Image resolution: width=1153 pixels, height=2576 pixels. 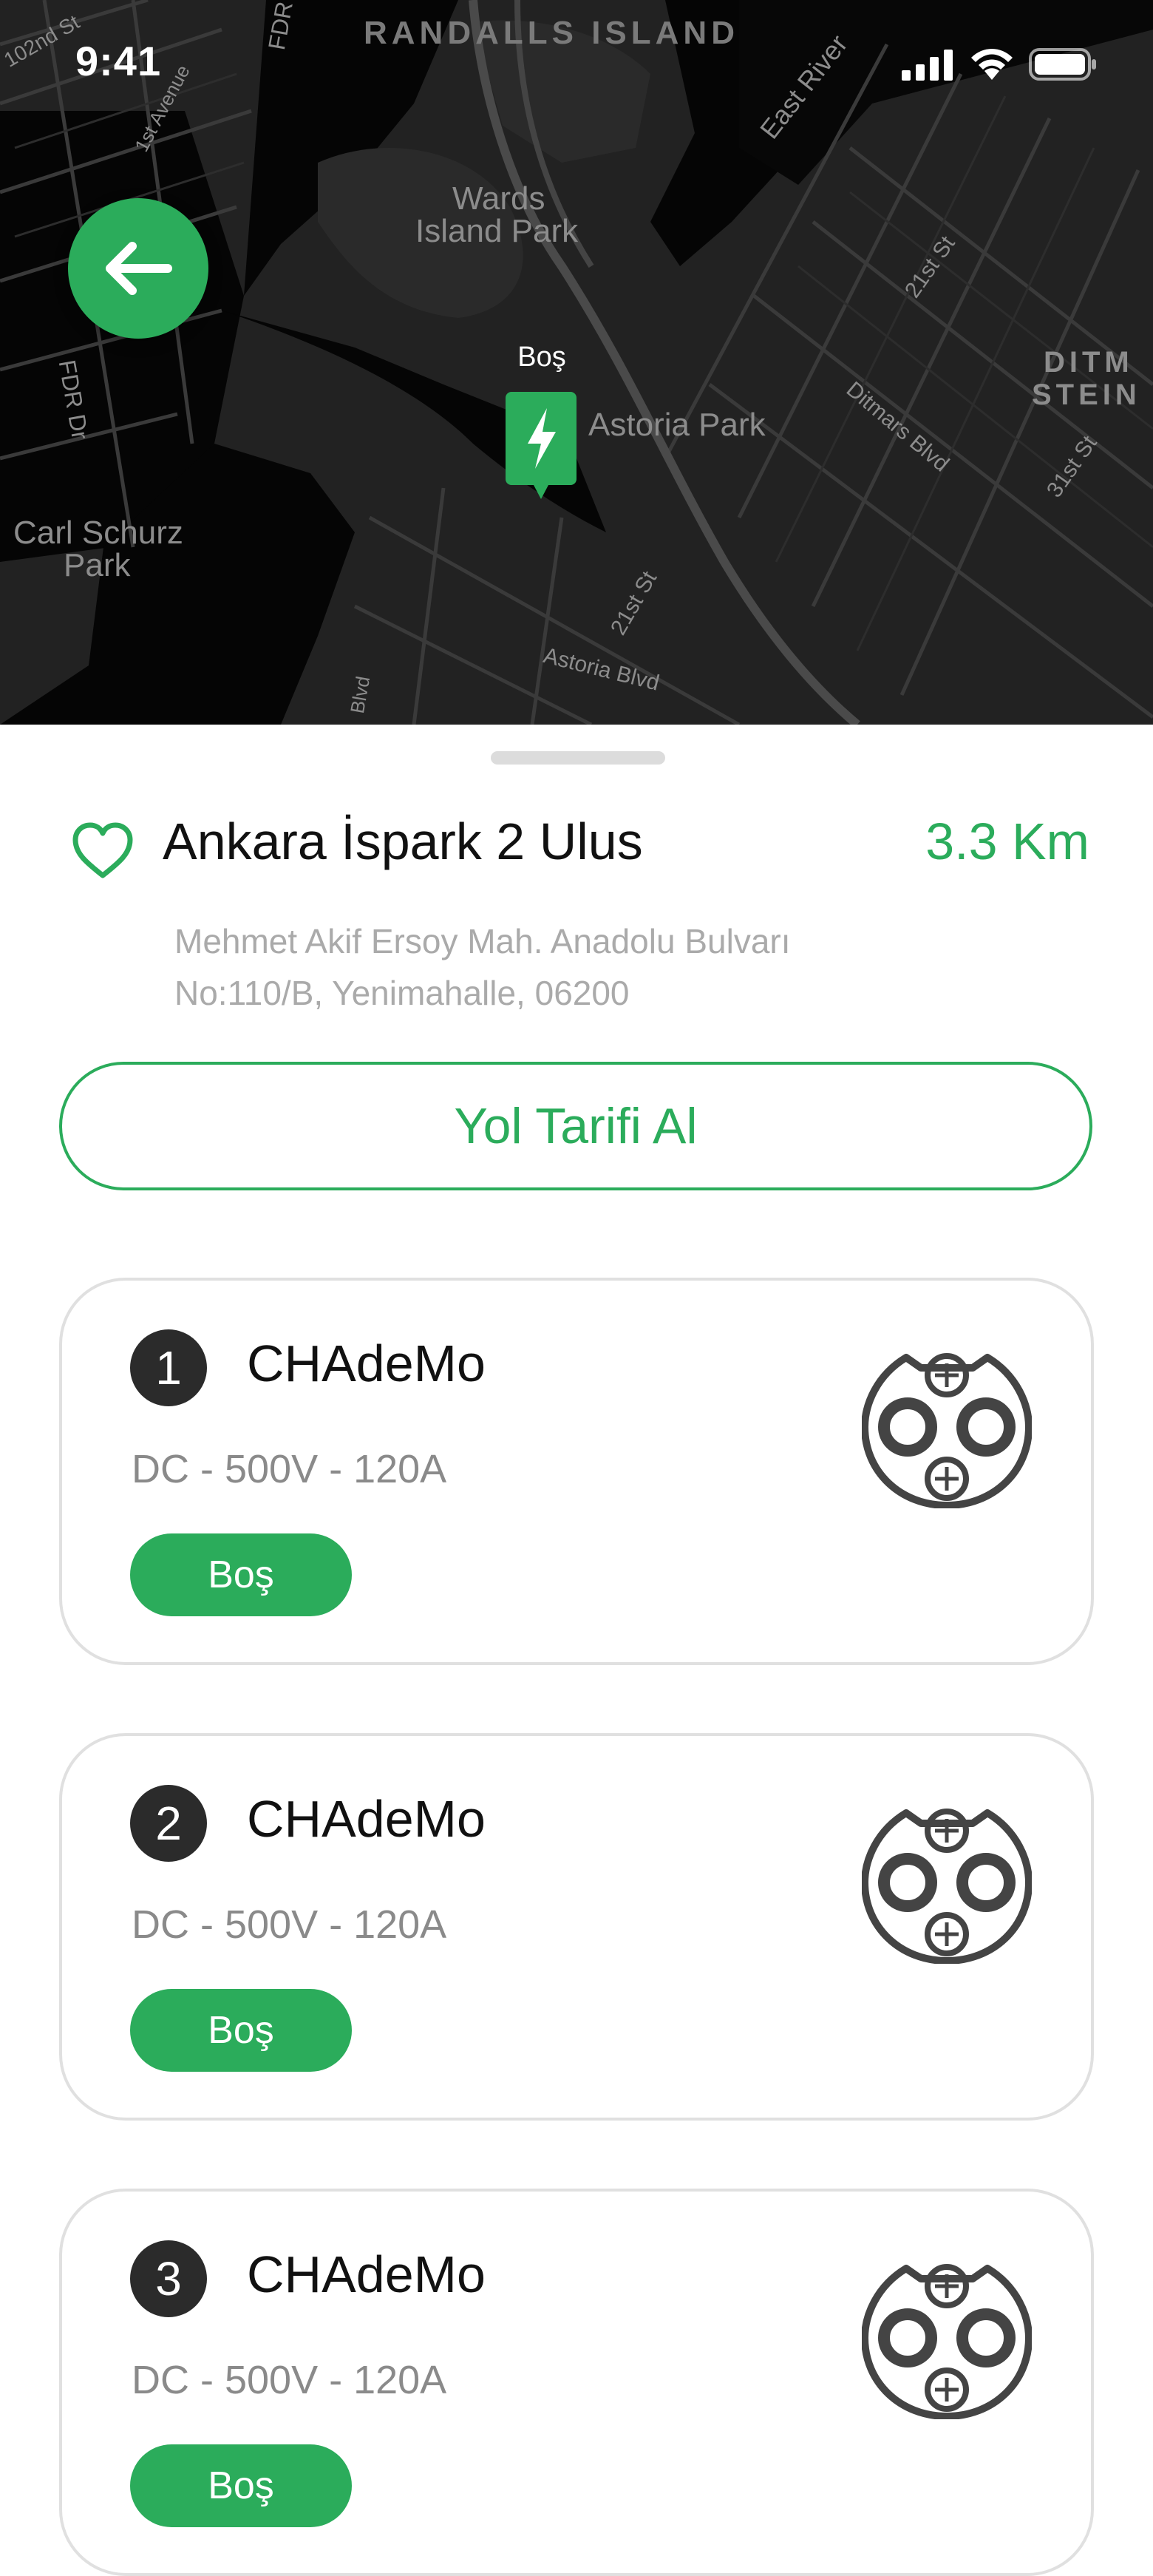 What do you see at coordinates (541, 445) in the screenshot?
I see `charging-station-pin-icon` at bounding box center [541, 445].